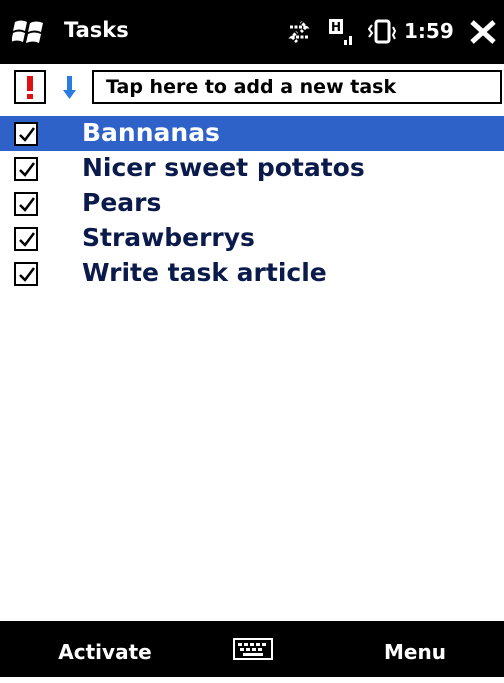 The width and height of the screenshot is (504, 683). I want to click on add-task-input: Tap here to add a new task, so click(297, 87).